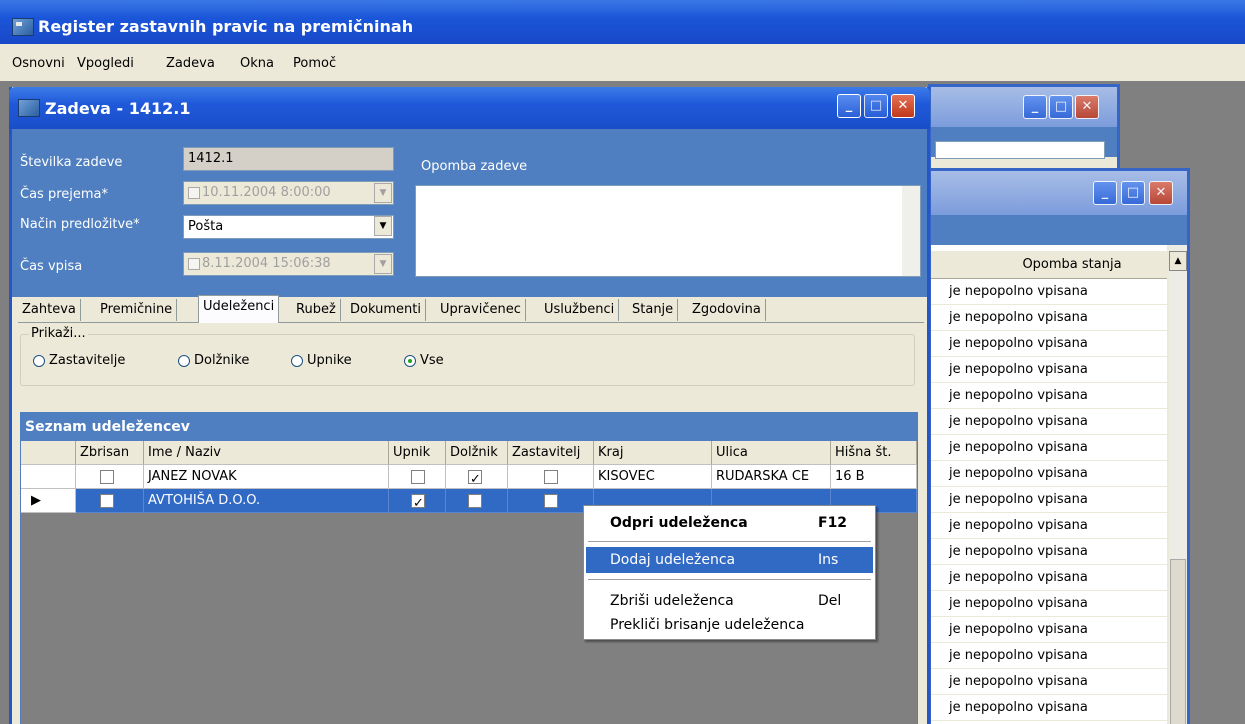  Describe the element at coordinates (1049, 265) in the screenshot. I see `column-header-opomba-stanja: Opomba stanja` at that location.